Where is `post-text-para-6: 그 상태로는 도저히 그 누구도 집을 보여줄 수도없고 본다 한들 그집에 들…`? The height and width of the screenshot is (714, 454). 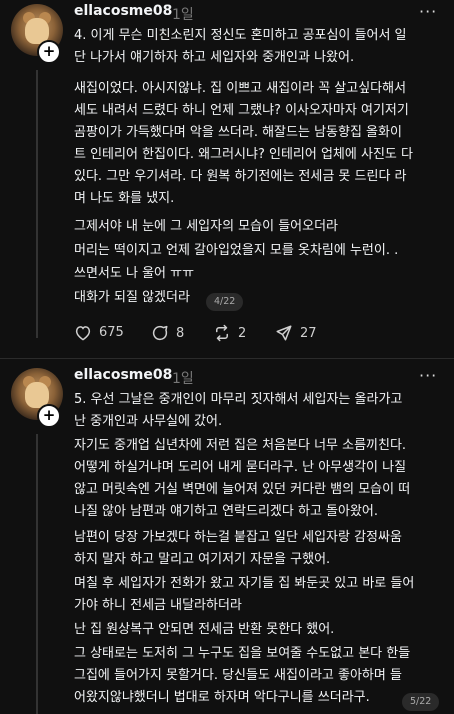
post-text-para-6: 그 상태로는 도저히 그 누구도 집을 보여줄 수도없고 본다 한들 그집에 들… is located at coordinates (242, 675).